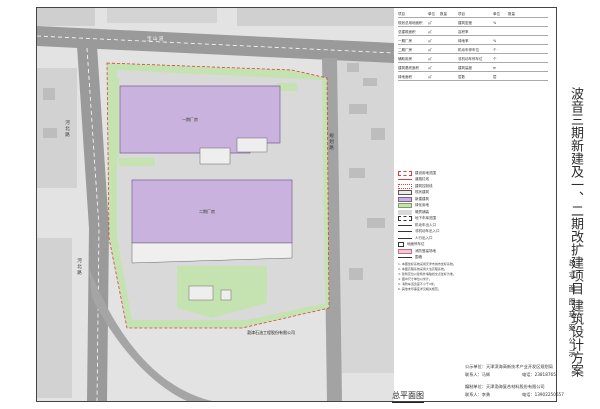 The height and width of the screenshot is (409, 600). I want to click on table-row: 二期厂房 ㎡ 机动车停车位 个, so click(473, 51).